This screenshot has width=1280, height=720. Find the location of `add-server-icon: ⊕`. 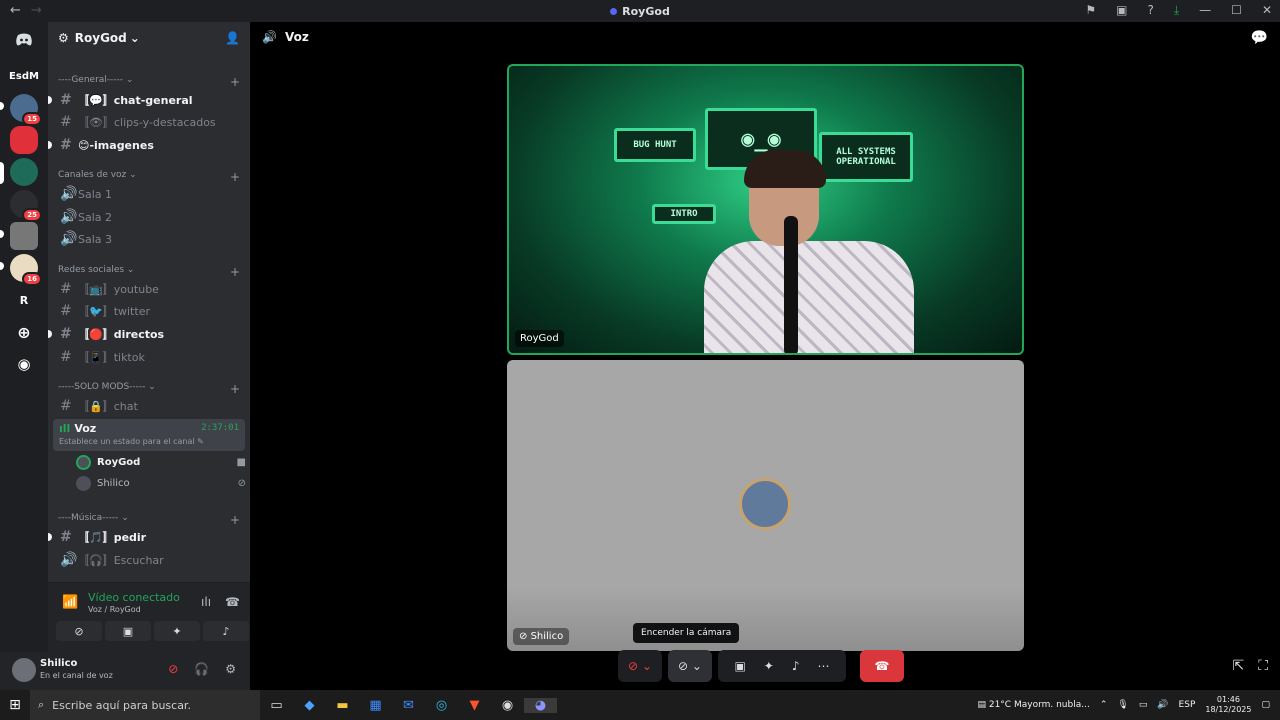

add-server-icon: ⊕ is located at coordinates (24, 332).